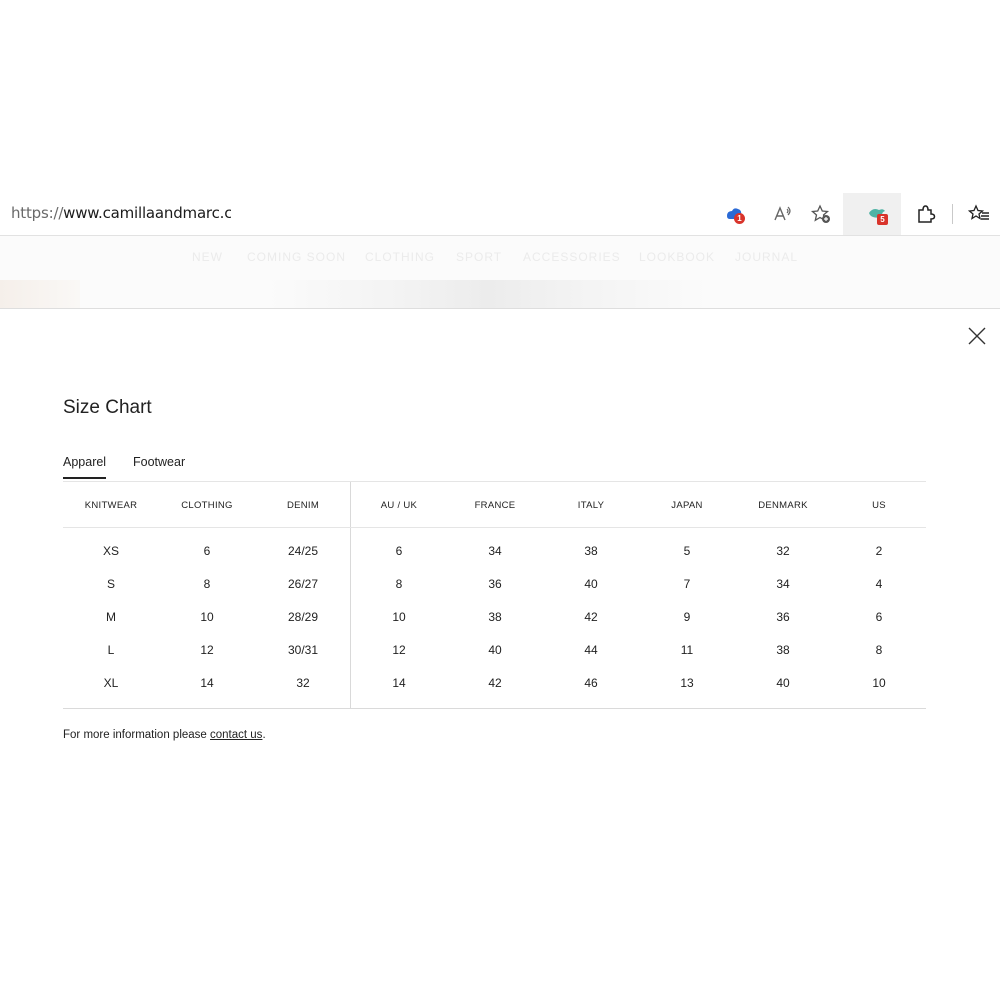  What do you see at coordinates (110, 584) in the screenshot?
I see `table-cell: S` at bounding box center [110, 584].